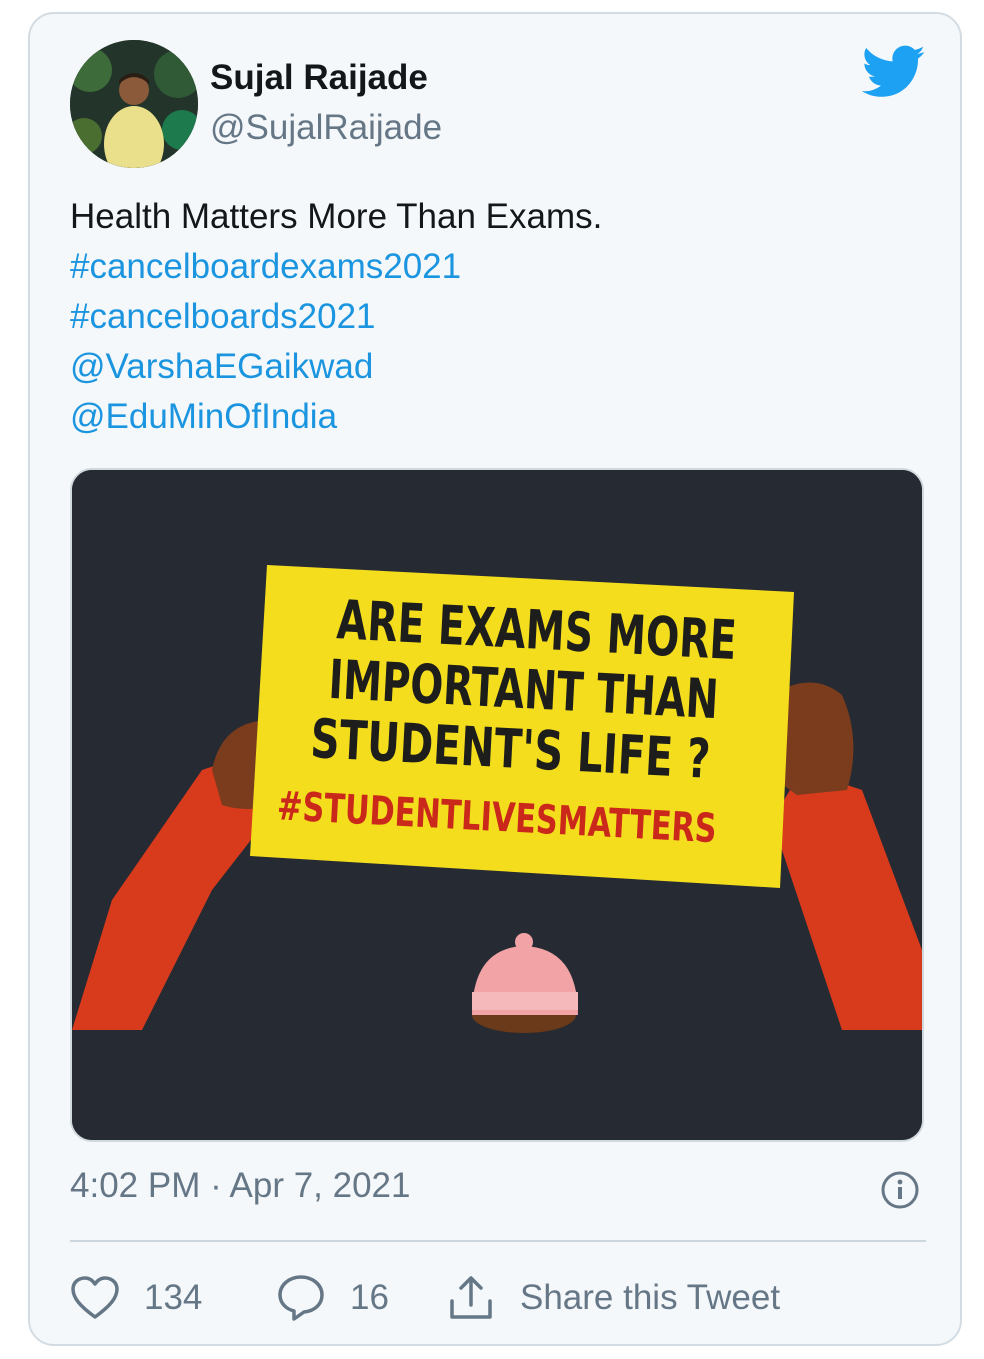  What do you see at coordinates (498, 1241) in the screenshot?
I see `divider` at bounding box center [498, 1241].